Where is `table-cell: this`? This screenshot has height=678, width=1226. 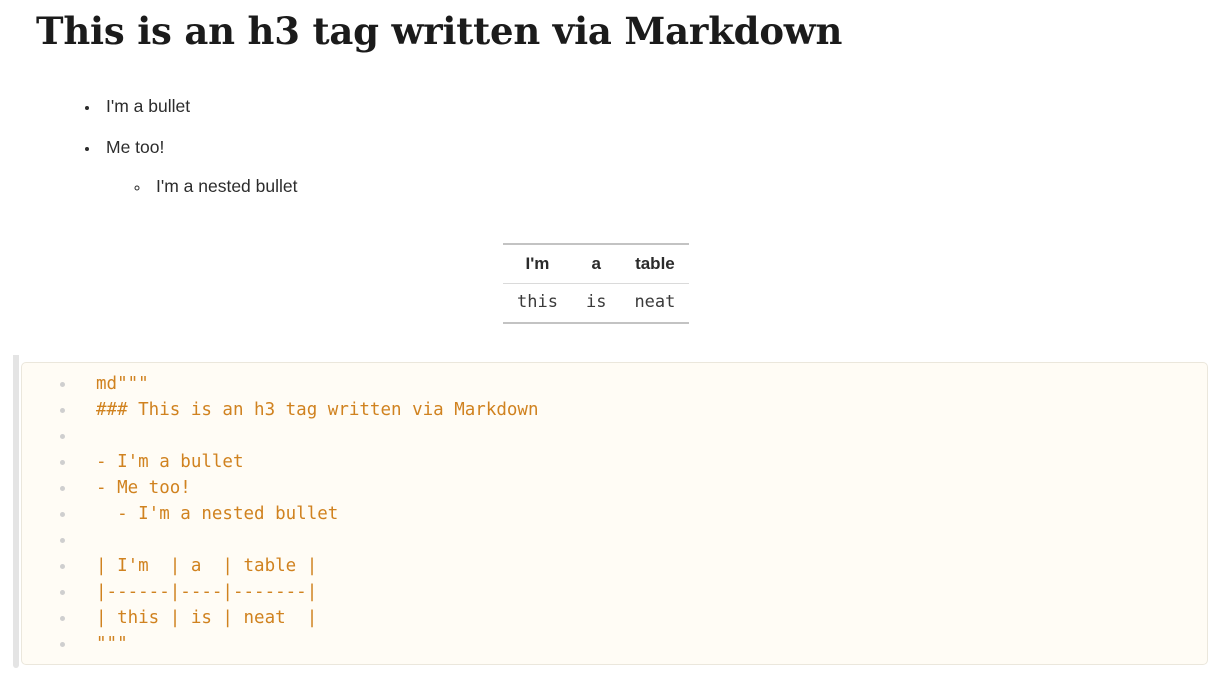
table-cell: this is located at coordinates (537, 302).